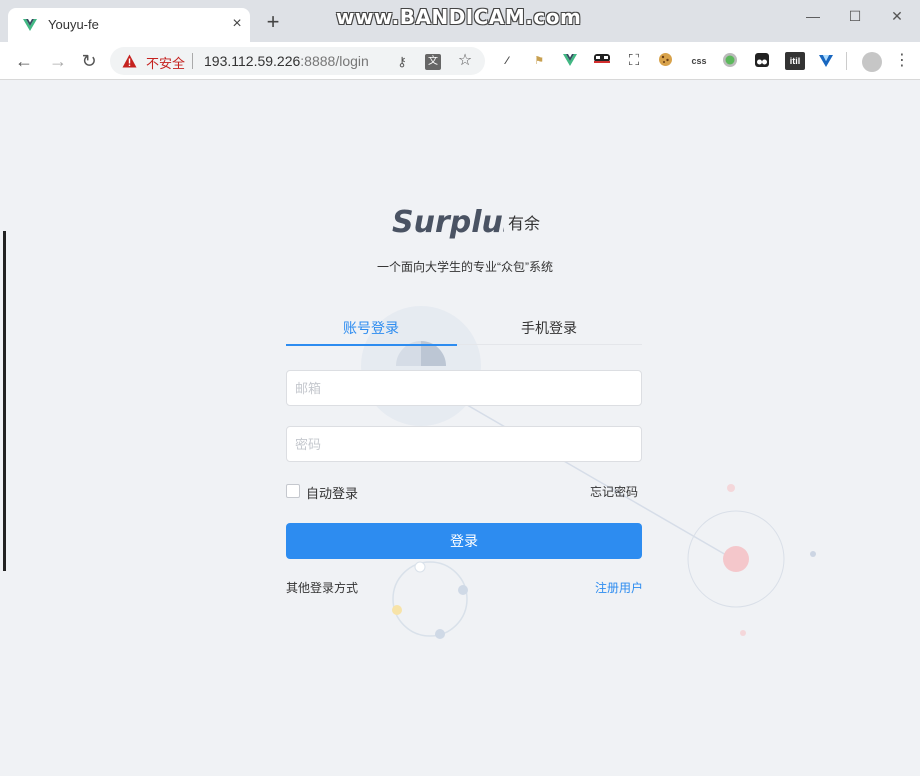 The height and width of the screenshot is (776, 920). I want to click on translate-icon: 文, so click(433, 62).